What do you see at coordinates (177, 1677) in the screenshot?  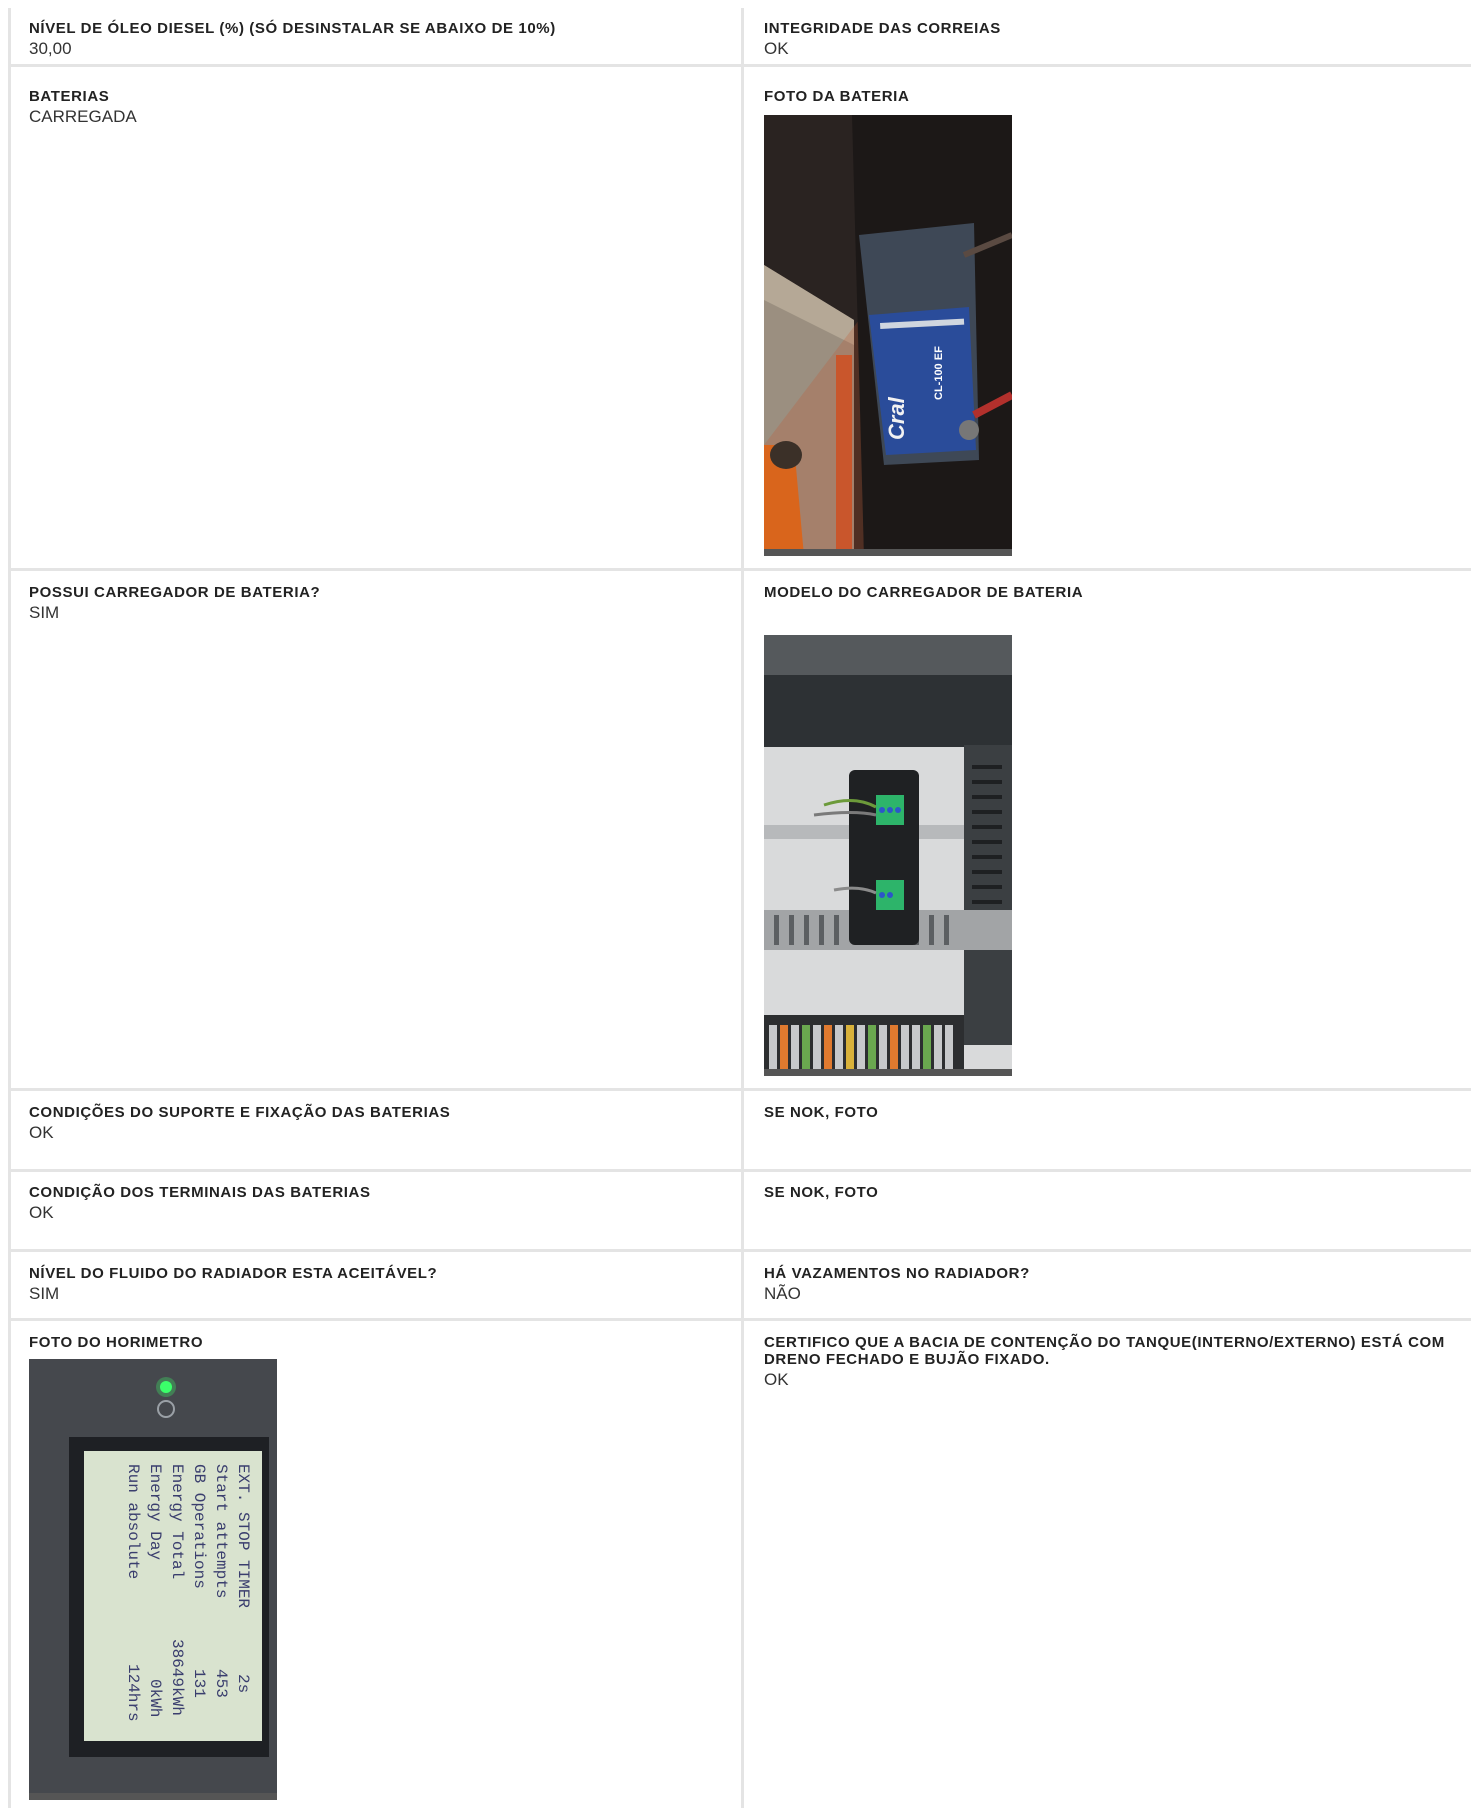 I see `display-line-value: 38649kWh` at bounding box center [177, 1677].